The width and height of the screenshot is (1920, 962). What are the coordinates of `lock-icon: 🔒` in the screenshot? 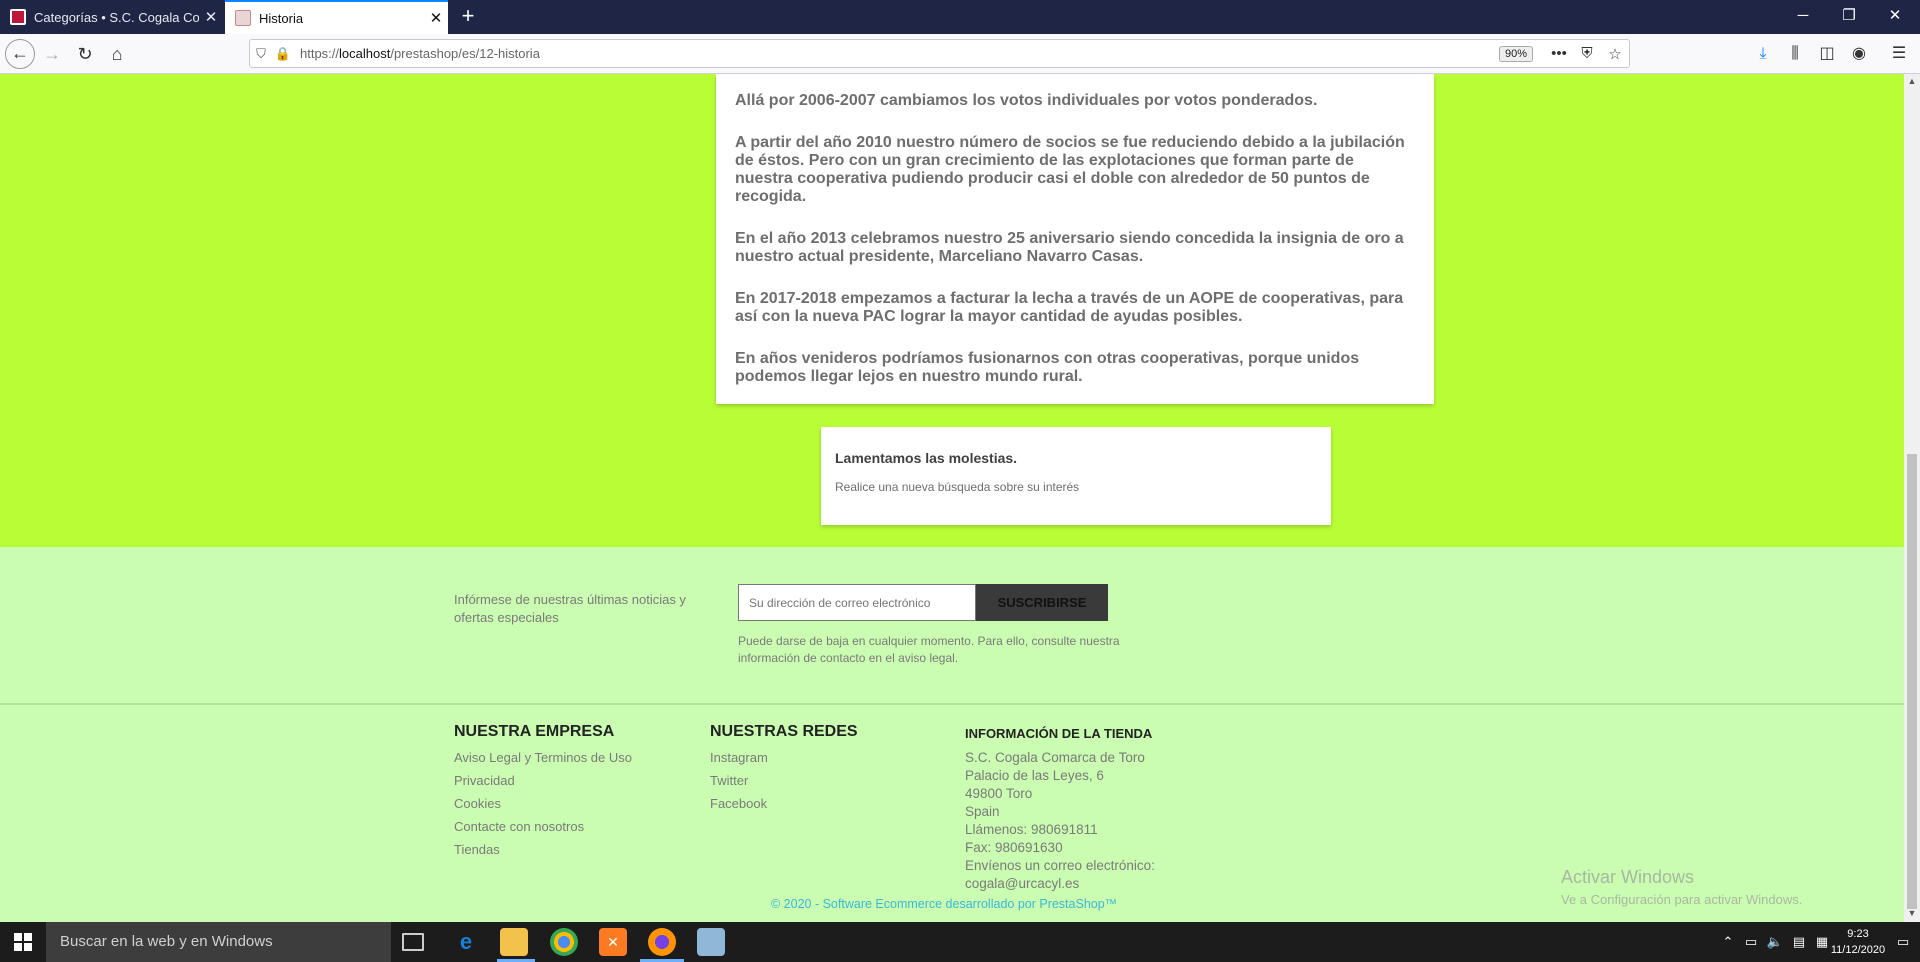 It's located at (283, 54).